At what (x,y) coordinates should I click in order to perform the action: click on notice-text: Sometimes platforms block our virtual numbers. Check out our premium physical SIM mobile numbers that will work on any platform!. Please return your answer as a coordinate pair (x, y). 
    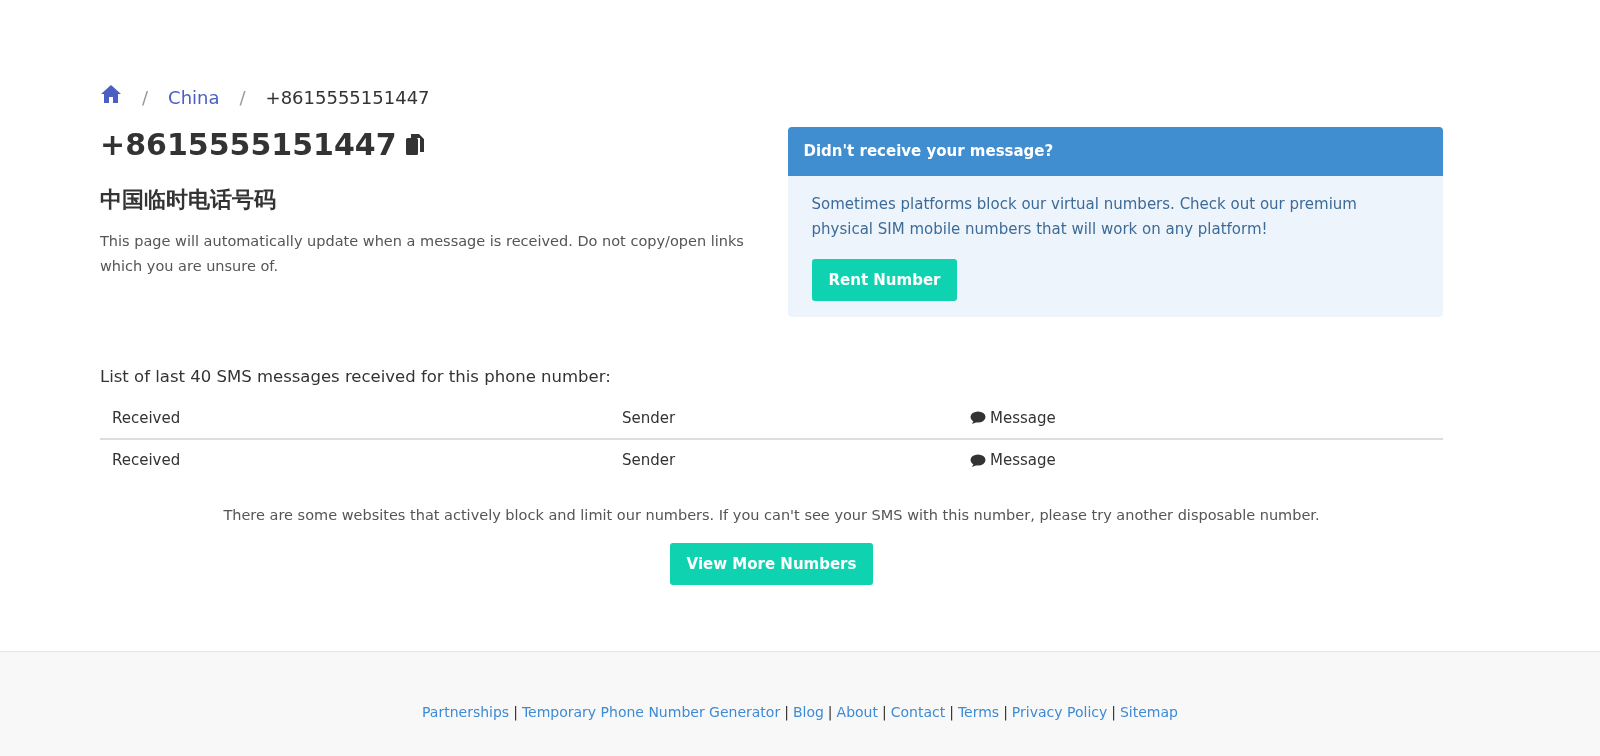
    Looking at the image, I should click on (1084, 216).